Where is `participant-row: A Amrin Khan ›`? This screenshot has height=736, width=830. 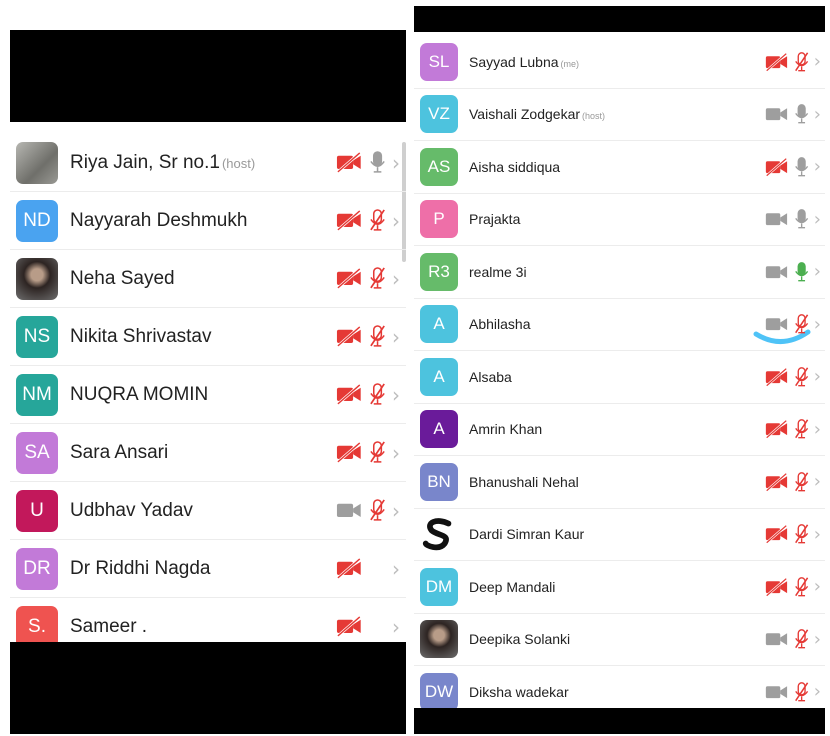 participant-row: A Amrin Khan › is located at coordinates (619, 430).